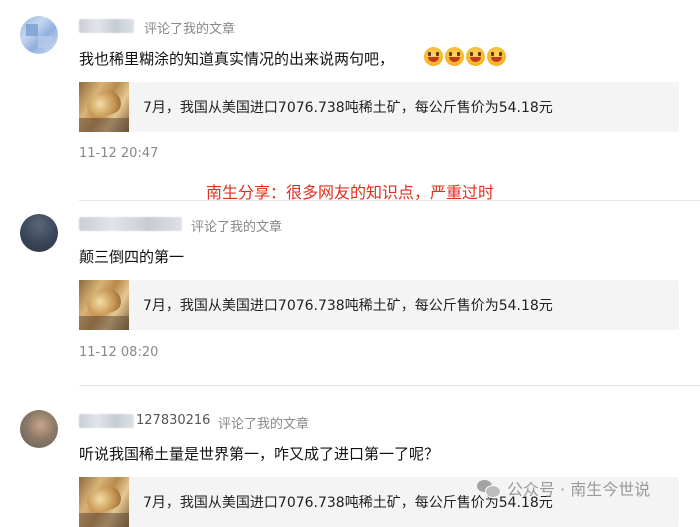 This screenshot has height=527, width=700. I want to click on emoji-group, so click(465, 56).